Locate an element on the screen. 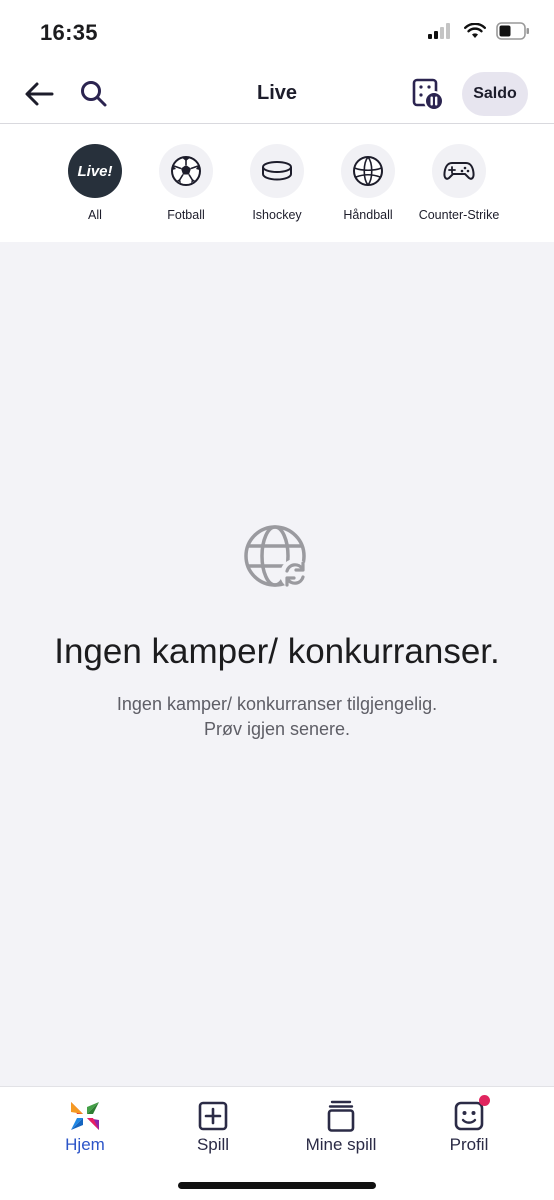 The height and width of the screenshot is (1200, 554). tab-label: Profil is located at coordinates (469, 1144).